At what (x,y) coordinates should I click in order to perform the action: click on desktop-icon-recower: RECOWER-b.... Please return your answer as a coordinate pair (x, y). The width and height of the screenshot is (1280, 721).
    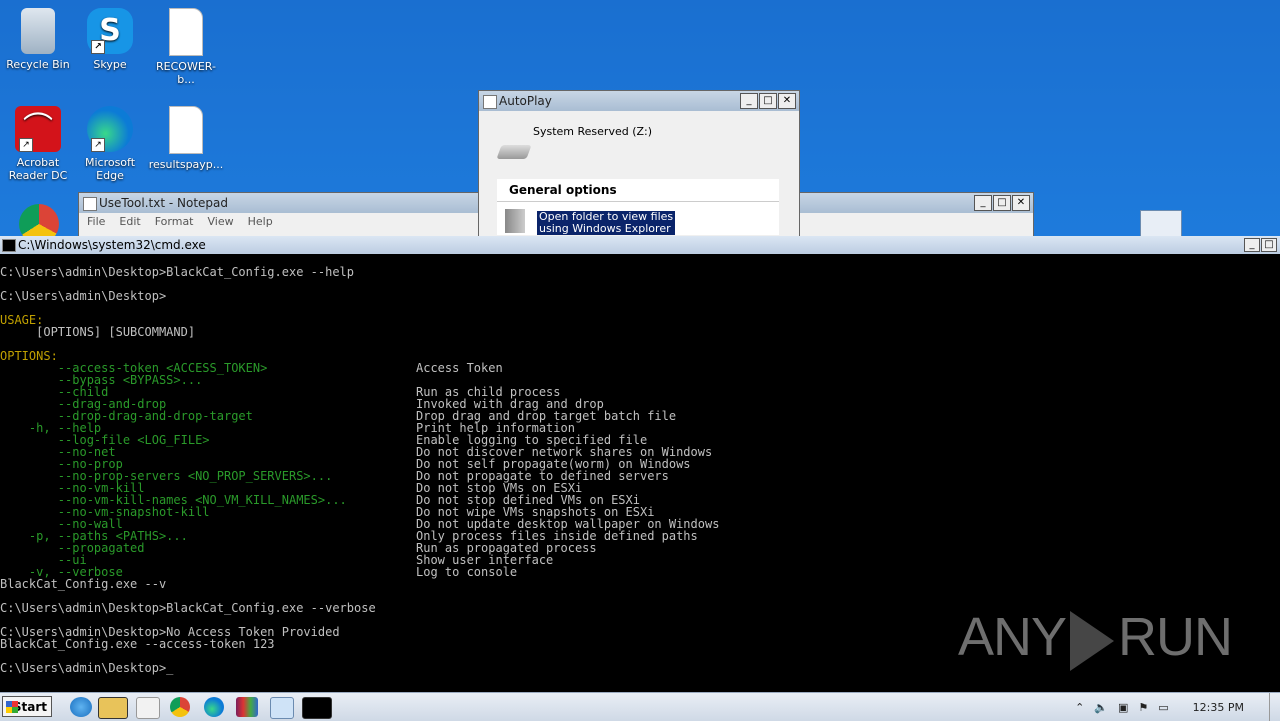
    Looking at the image, I should click on (186, 47).